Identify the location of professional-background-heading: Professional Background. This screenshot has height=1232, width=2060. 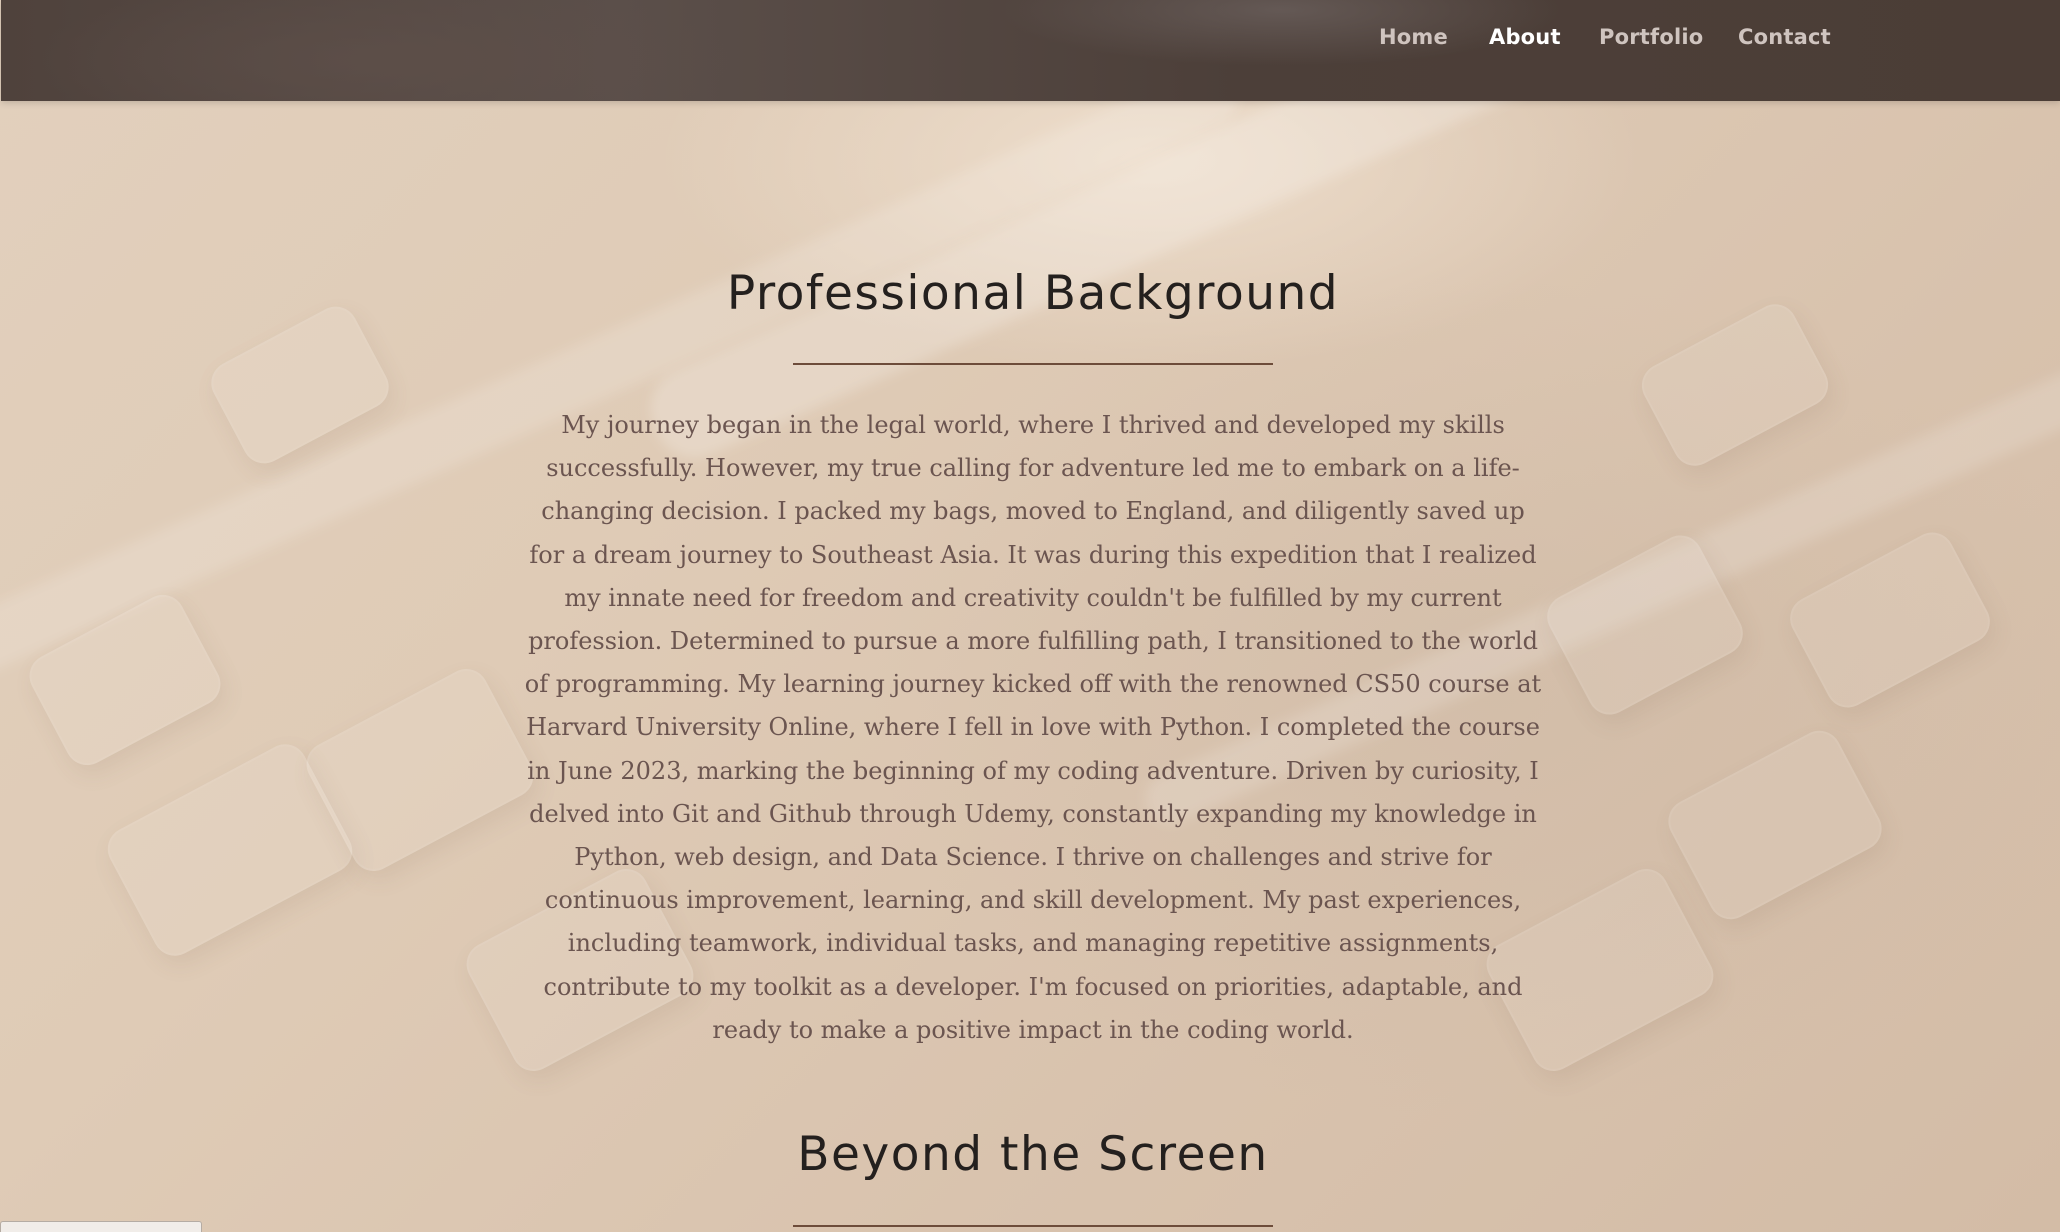
(1033, 293).